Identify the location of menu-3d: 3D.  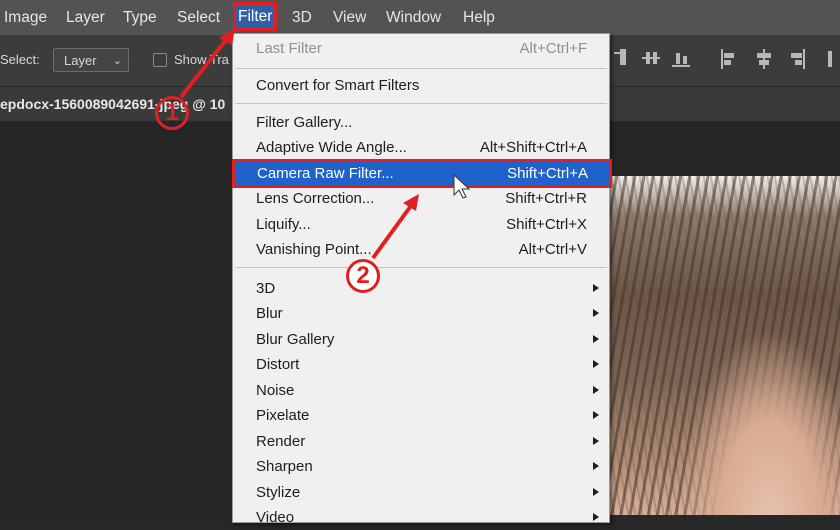
(302, 17).